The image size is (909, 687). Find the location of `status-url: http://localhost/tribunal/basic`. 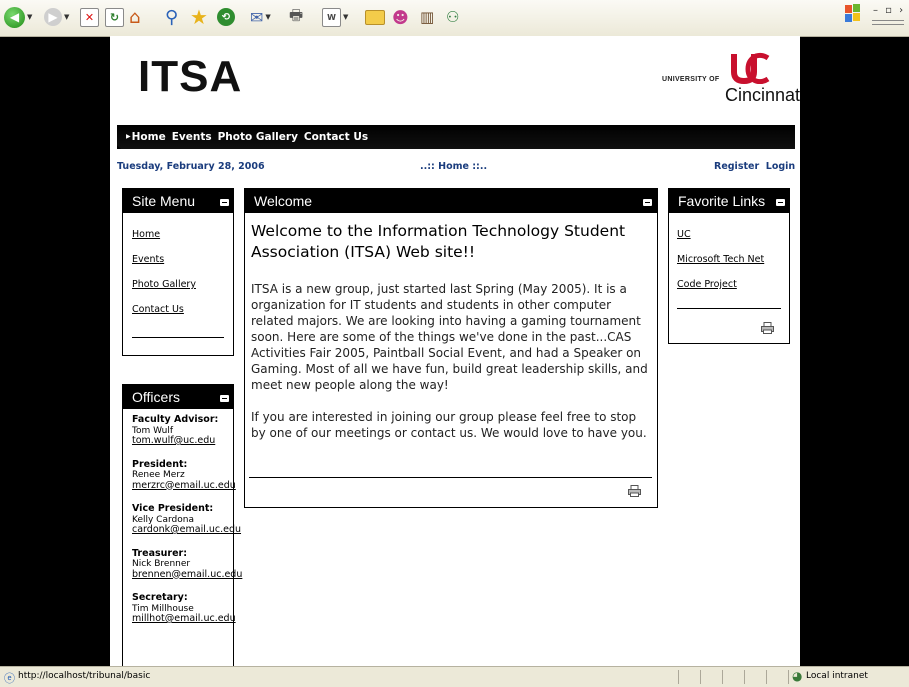

status-url: http://localhost/tribunal/basic is located at coordinates (84, 676).